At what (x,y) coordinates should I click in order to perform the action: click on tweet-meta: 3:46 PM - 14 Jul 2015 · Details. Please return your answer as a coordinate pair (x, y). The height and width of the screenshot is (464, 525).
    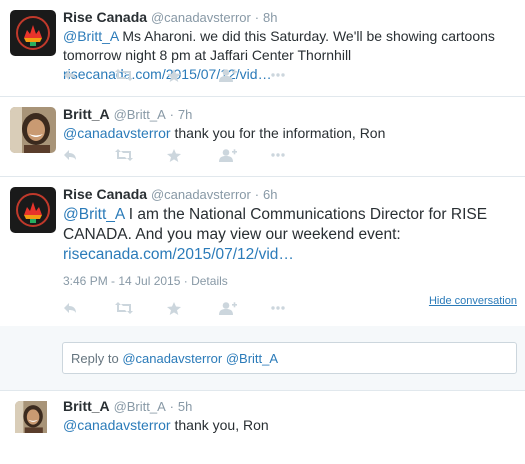
    Looking at the image, I should click on (145, 281).